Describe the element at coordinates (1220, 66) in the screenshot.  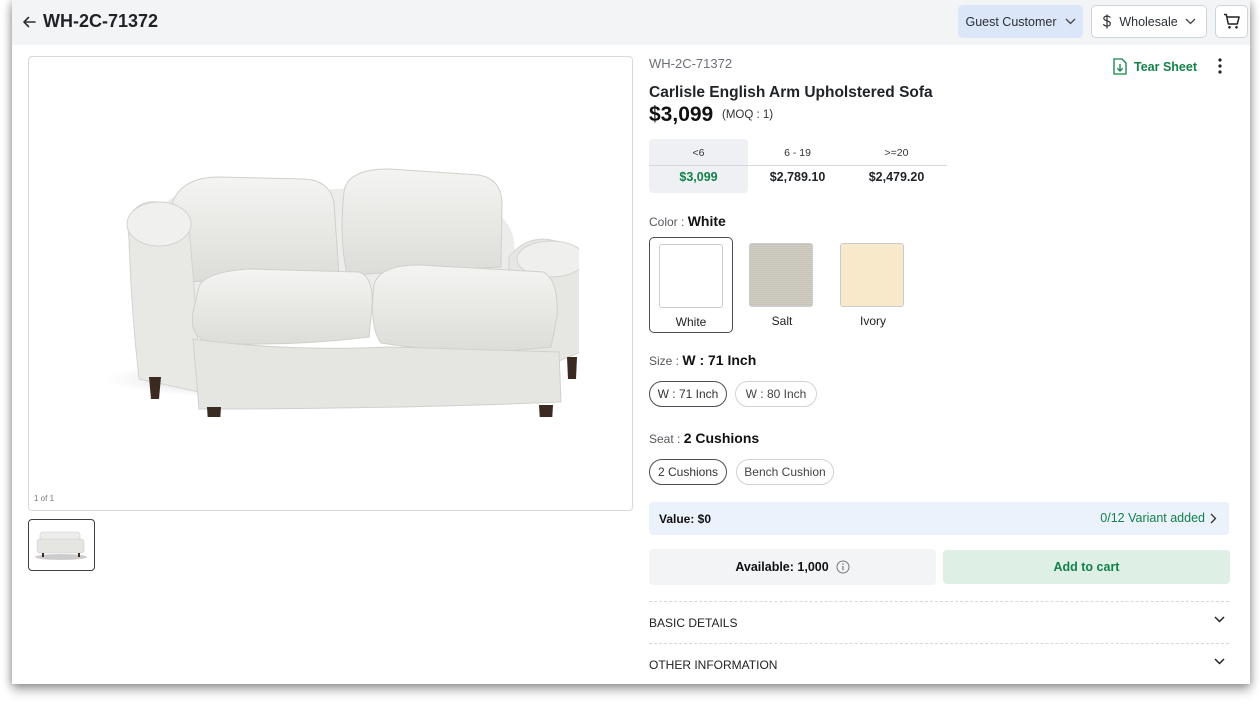
I see `more-options-icon` at that location.